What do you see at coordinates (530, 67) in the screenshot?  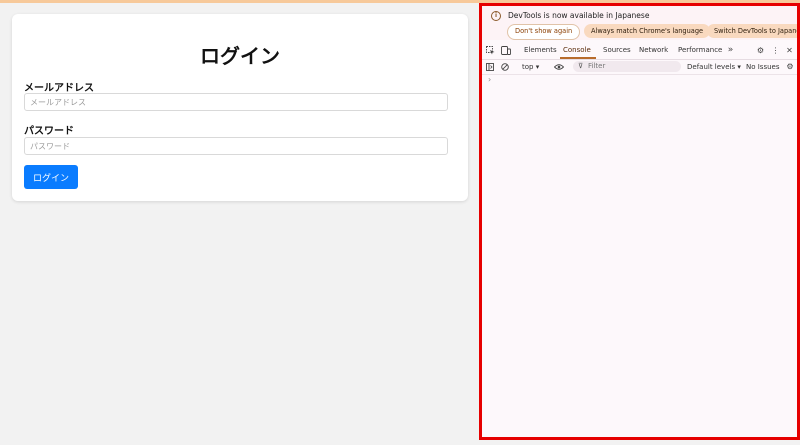 I see `execution-context-select: top ▾` at bounding box center [530, 67].